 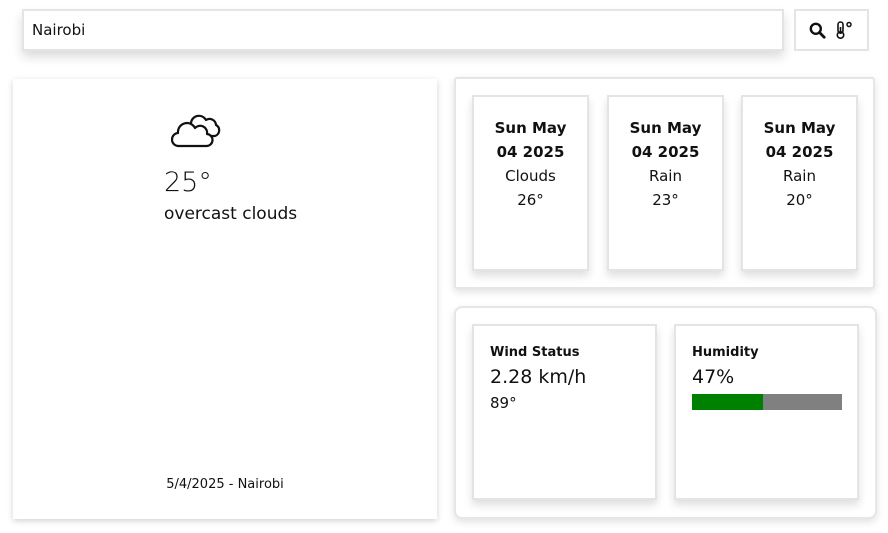 What do you see at coordinates (844, 30) in the screenshot?
I see `thermometer-degree-icon` at bounding box center [844, 30].